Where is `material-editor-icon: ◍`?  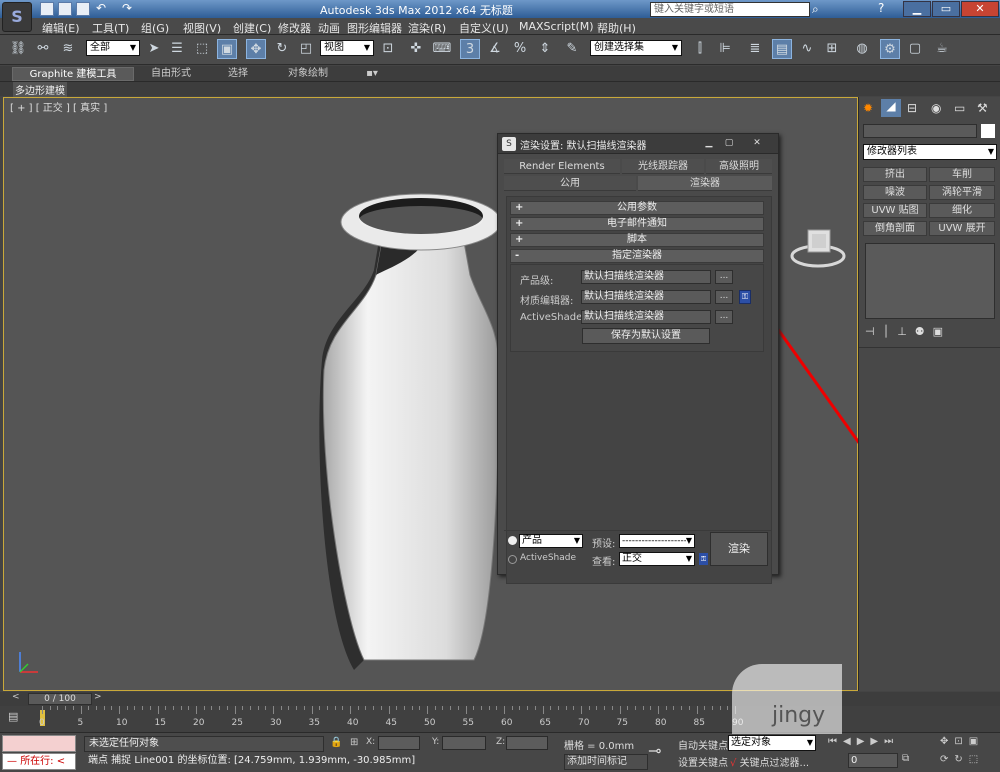 material-editor-icon: ◍ is located at coordinates (862, 49).